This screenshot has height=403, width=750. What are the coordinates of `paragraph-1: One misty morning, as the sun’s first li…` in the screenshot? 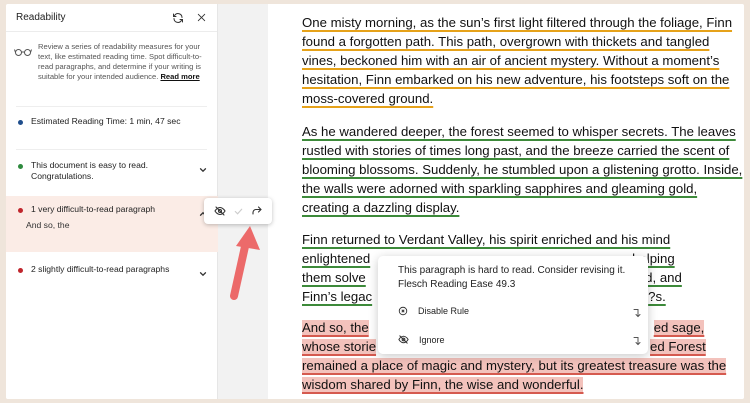 It's located at (523, 60).